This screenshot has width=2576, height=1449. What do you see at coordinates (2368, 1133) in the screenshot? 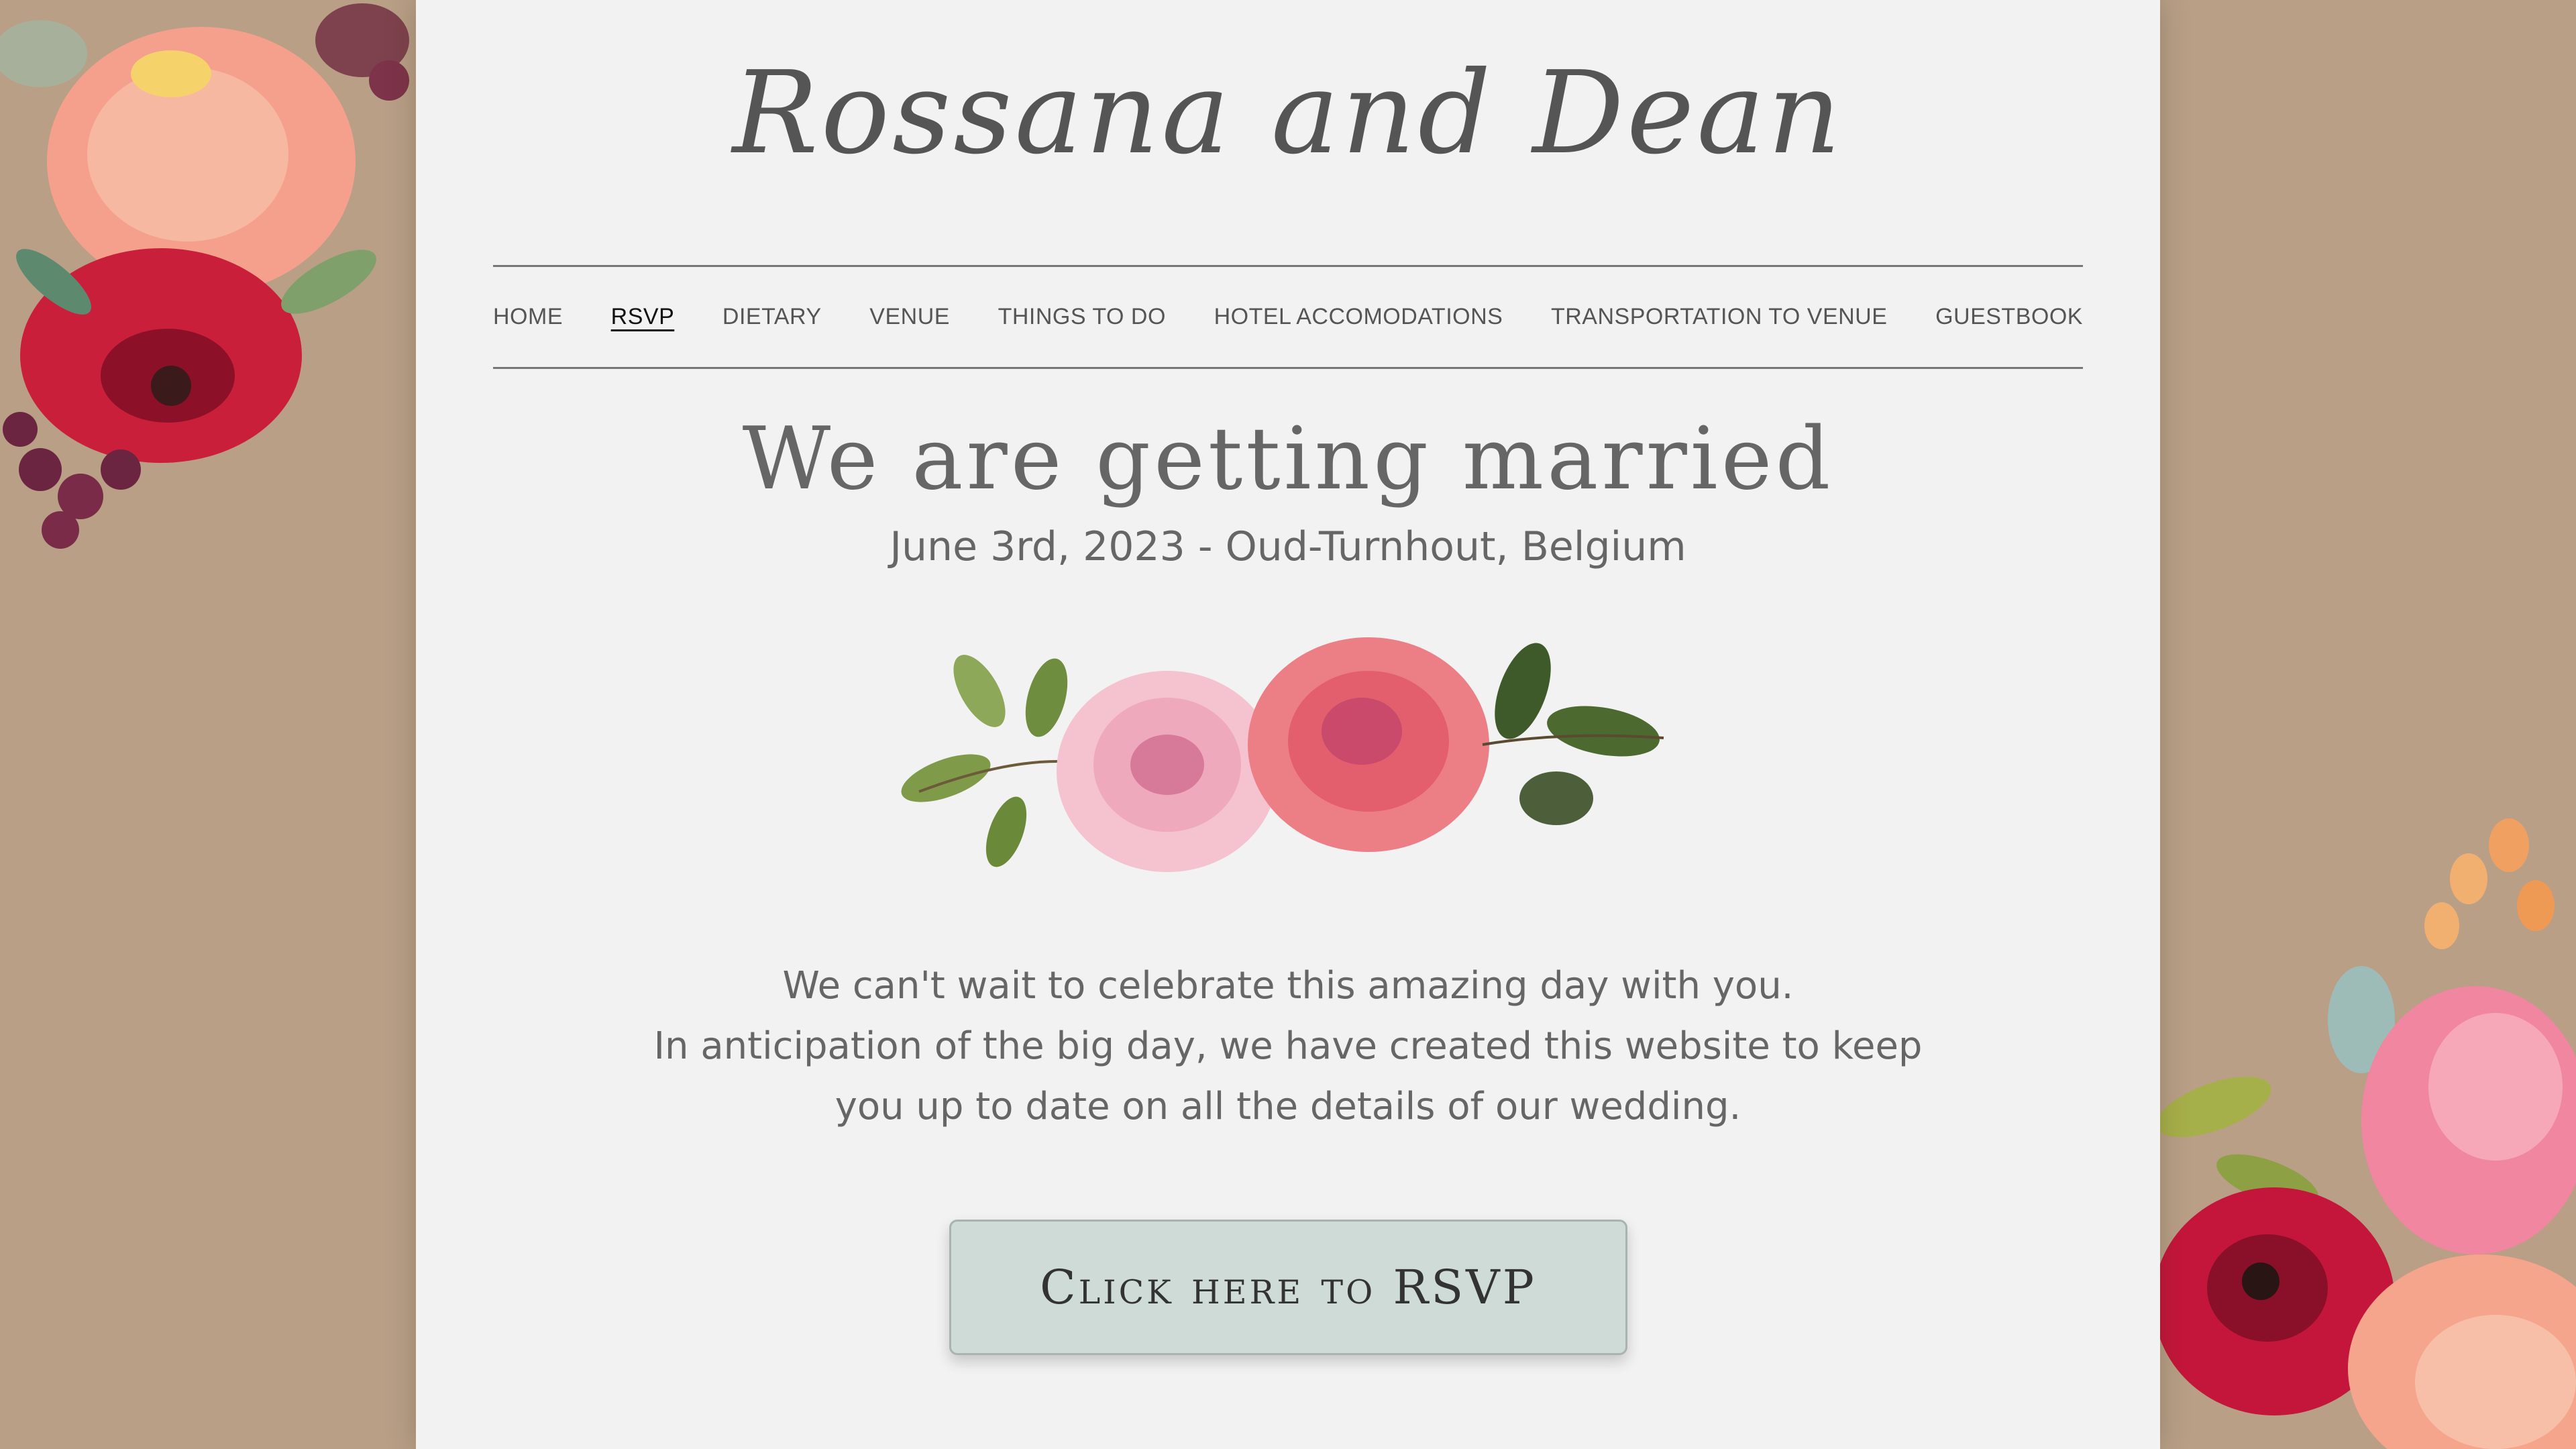
I see `corner-flowers-bottom-right-icon` at bounding box center [2368, 1133].